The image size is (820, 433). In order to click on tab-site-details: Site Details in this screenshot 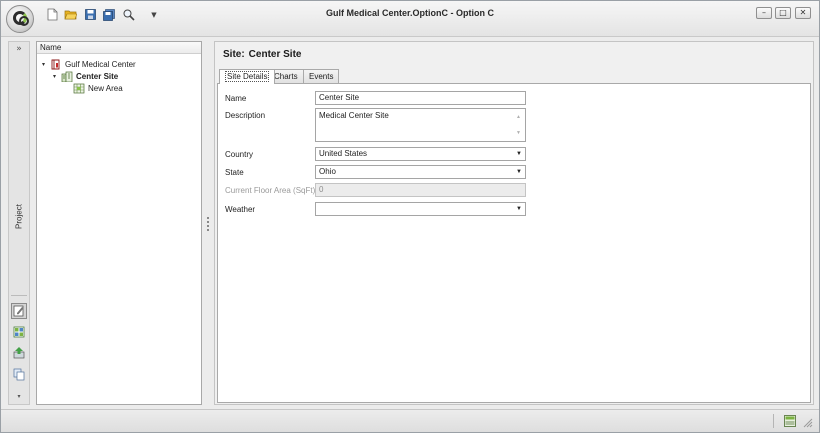, I will do `click(247, 76)`.